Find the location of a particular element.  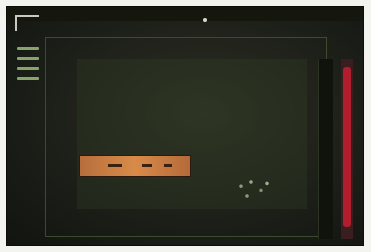

scrollbar-thumb is located at coordinates (347, 147).